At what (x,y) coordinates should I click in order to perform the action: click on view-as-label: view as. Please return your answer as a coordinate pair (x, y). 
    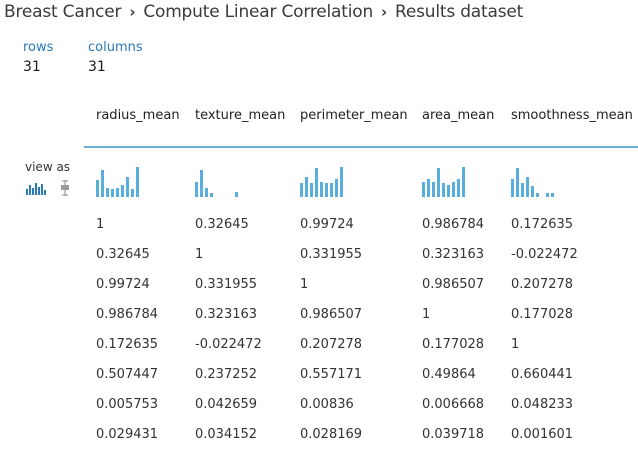
    Looking at the image, I should click on (48, 167).